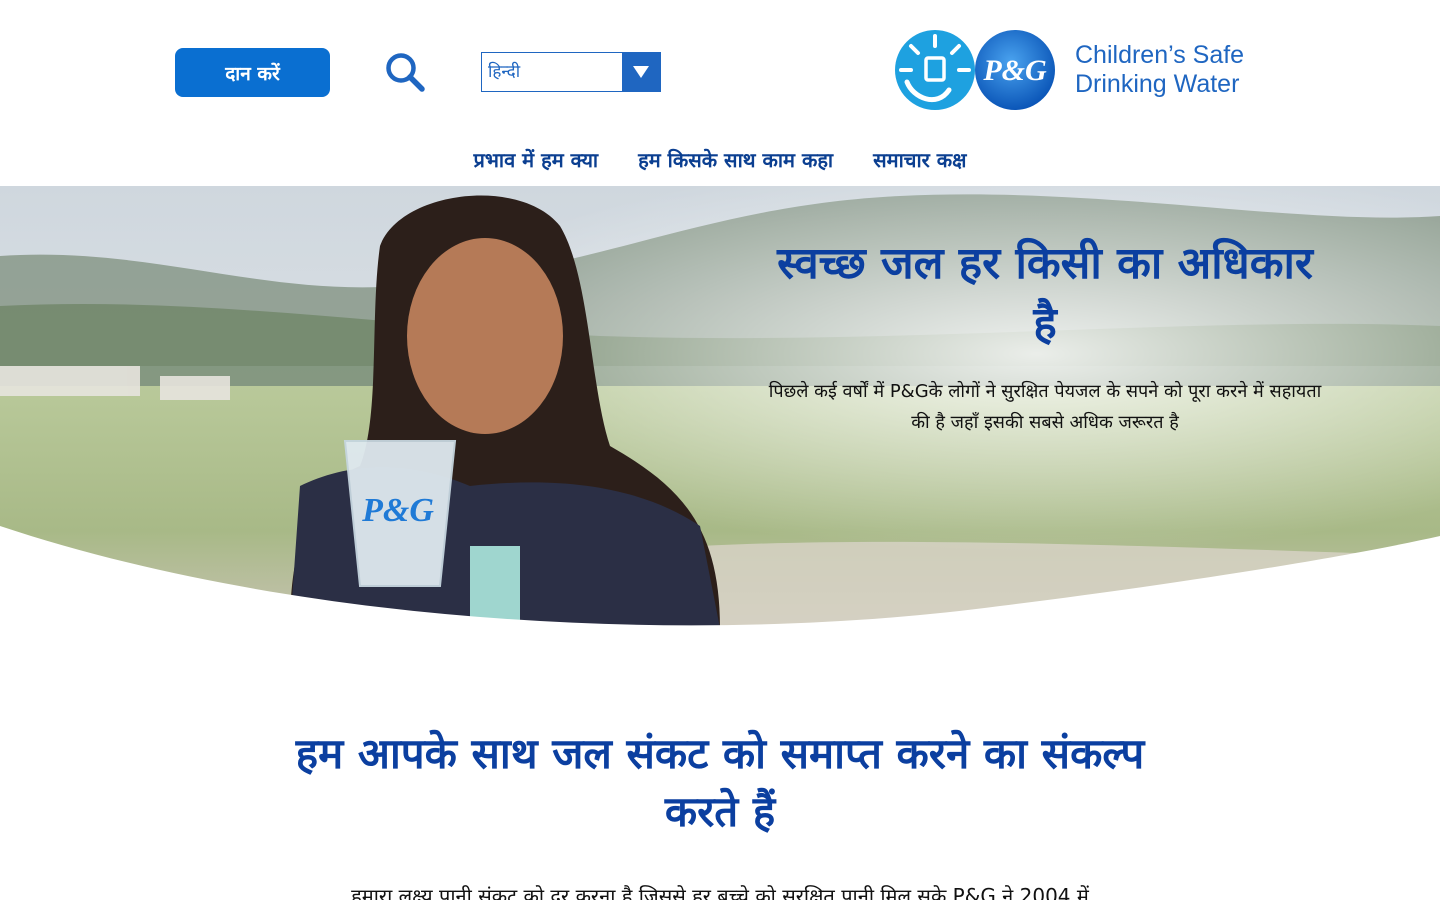 The height and width of the screenshot is (900, 1440). I want to click on logo-text-line1: Children’s Safe, so click(1160, 55).